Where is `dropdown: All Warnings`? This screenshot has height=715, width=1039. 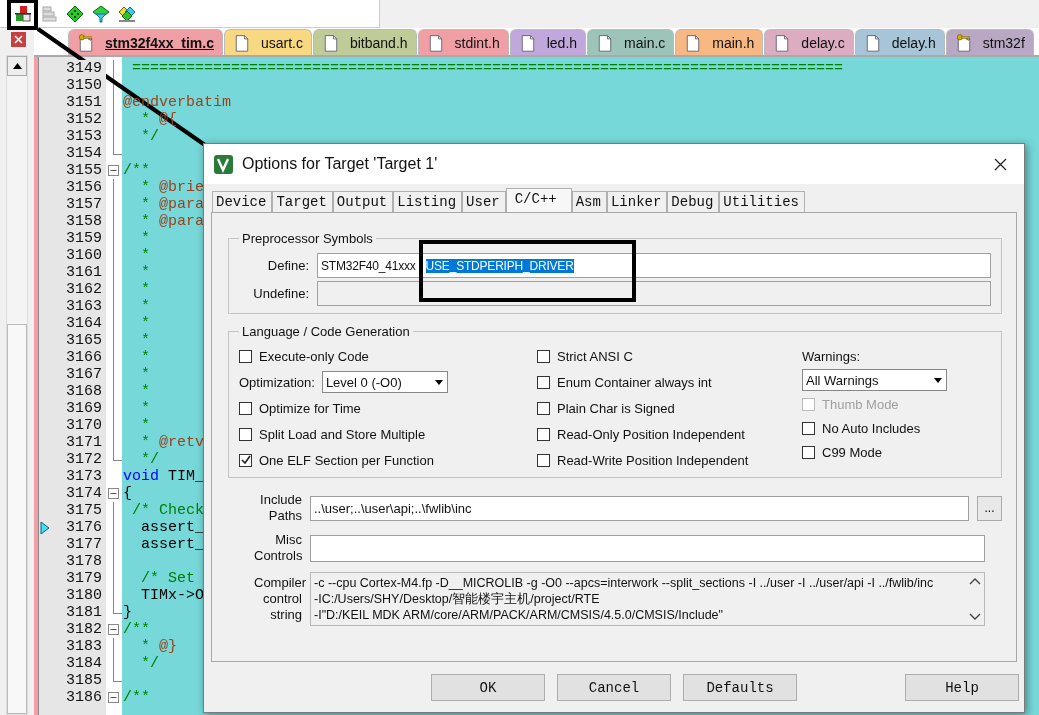
dropdown: All Warnings is located at coordinates (874, 380).